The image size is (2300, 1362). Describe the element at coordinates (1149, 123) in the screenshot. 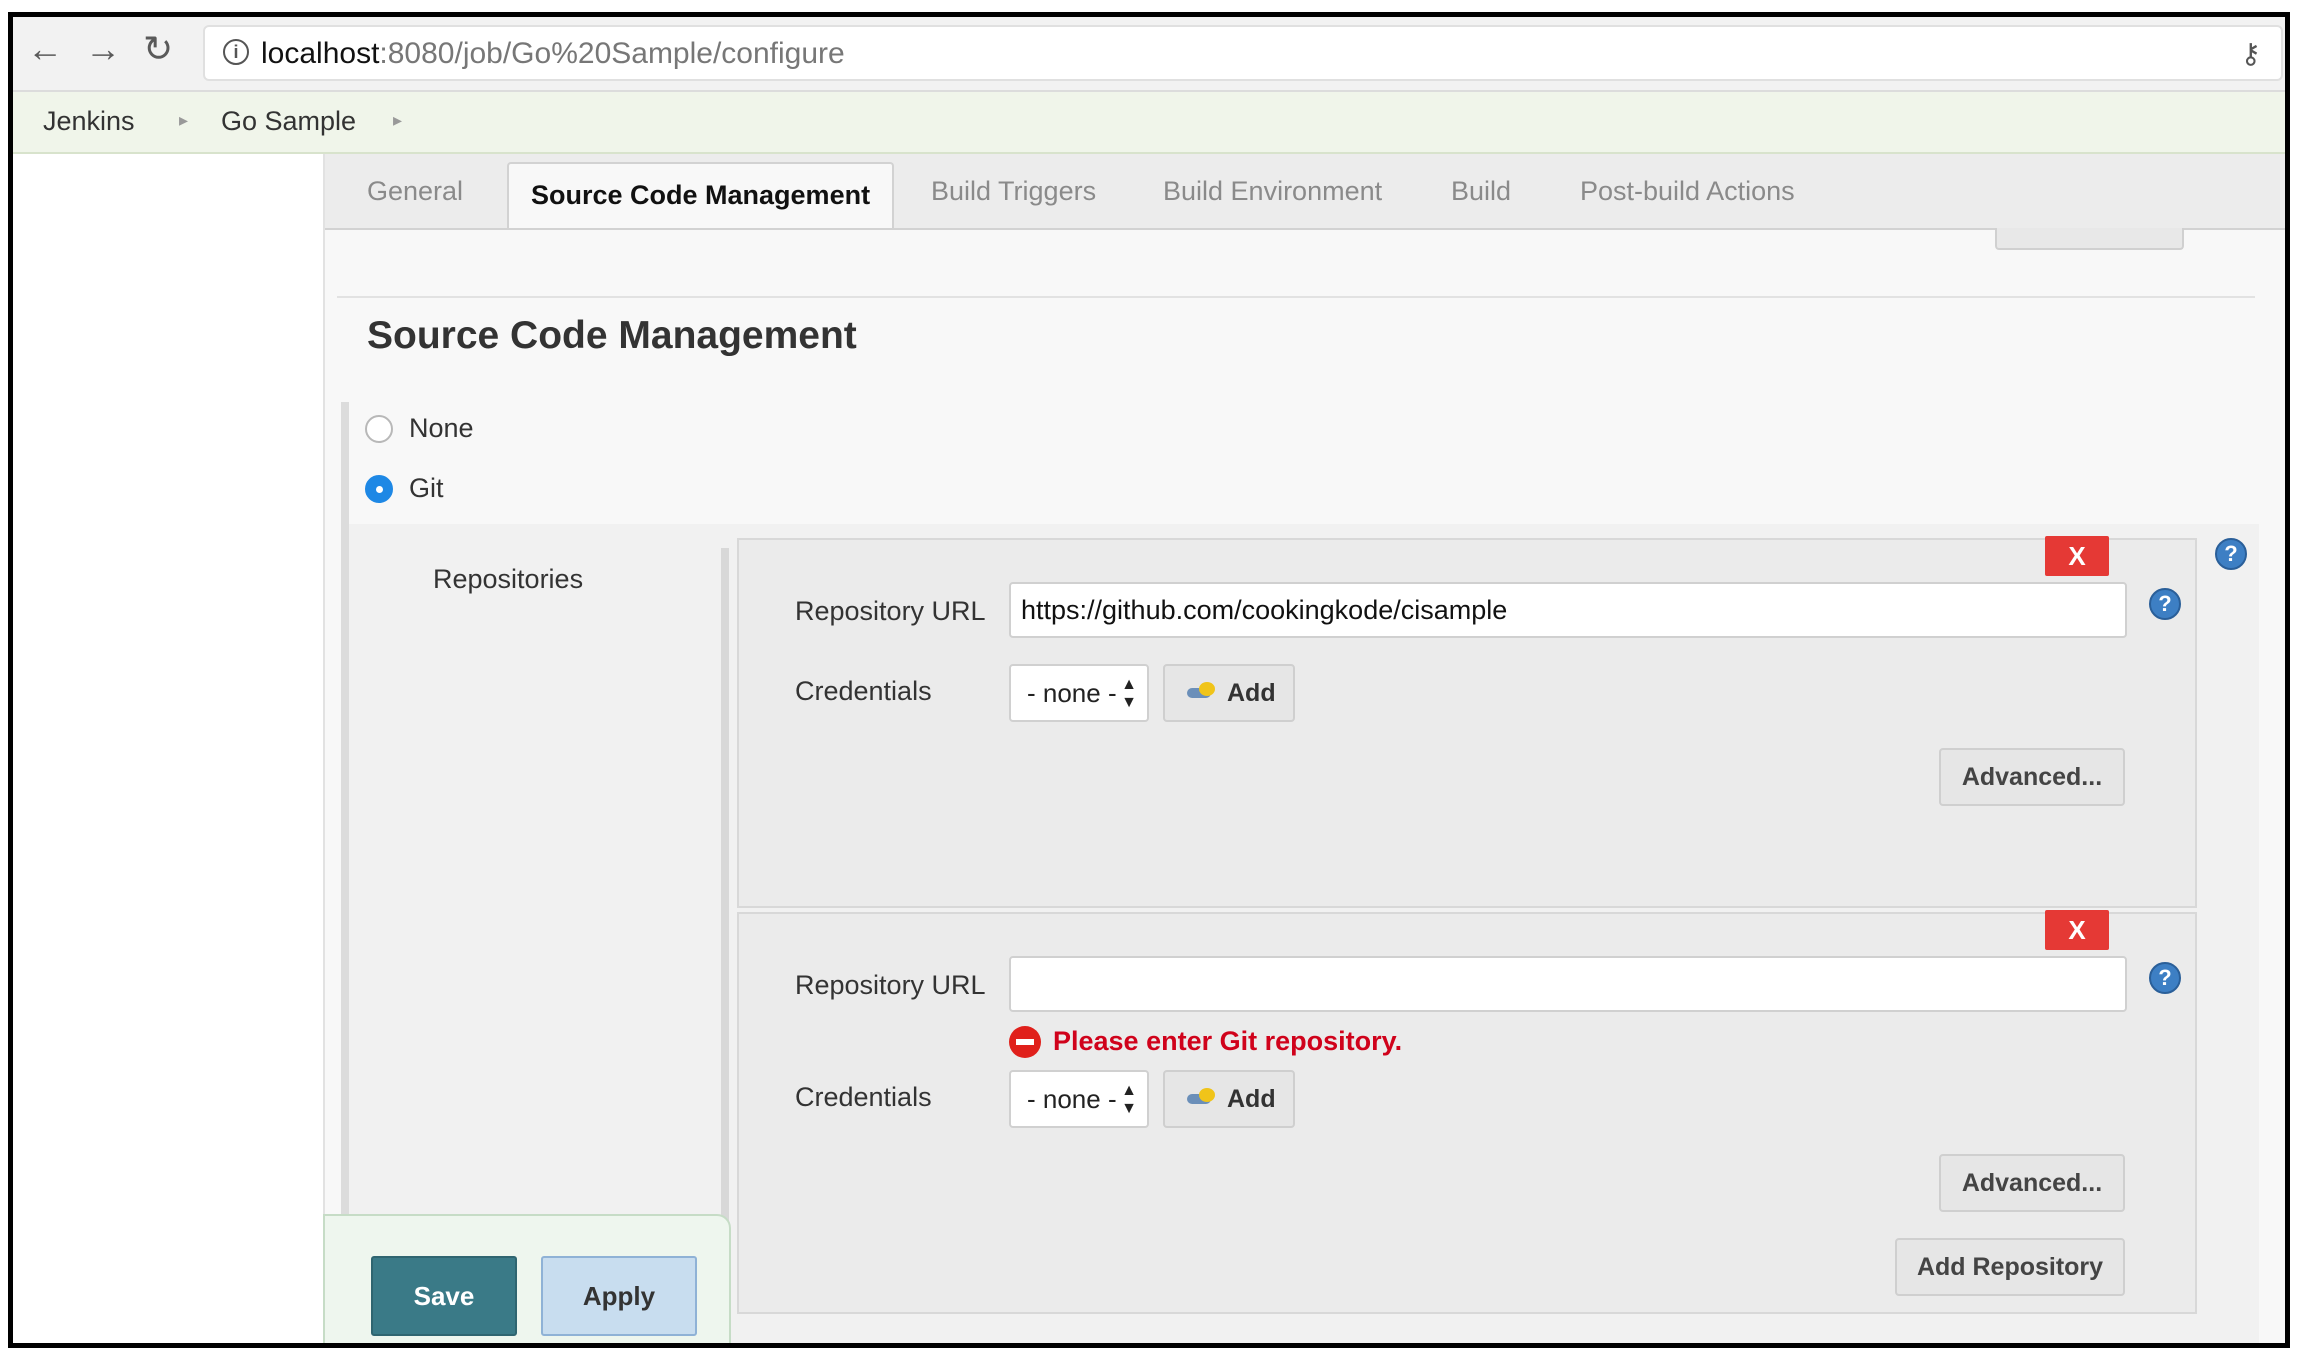

I see `breadcrumb: Jenkins ▸ Go Sample ▸` at that location.